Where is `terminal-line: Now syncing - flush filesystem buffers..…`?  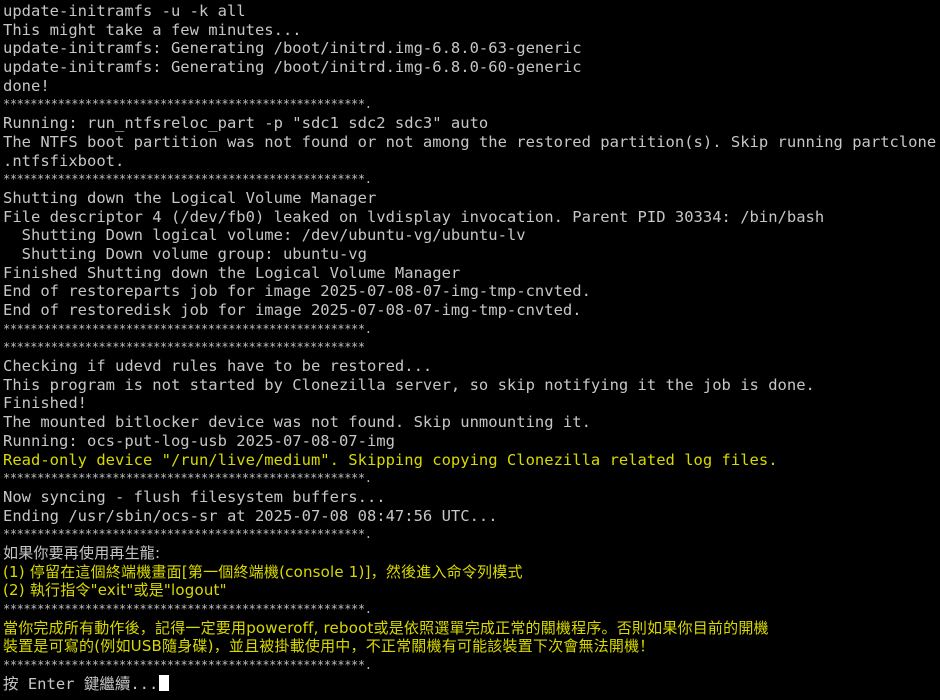
terminal-line: Now syncing - flush filesystem buffers..… is located at coordinates (194, 496).